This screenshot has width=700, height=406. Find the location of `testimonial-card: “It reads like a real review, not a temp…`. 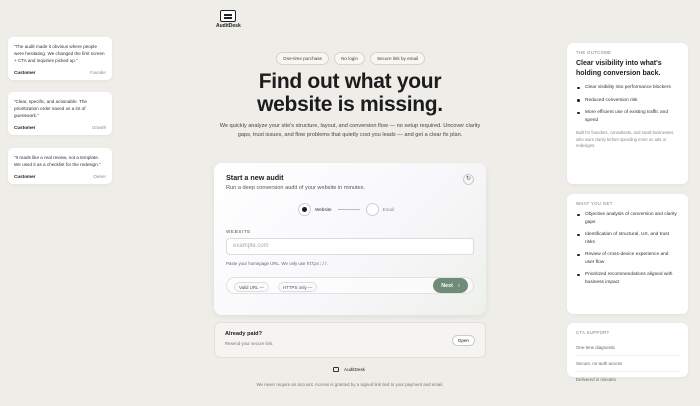

testimonial-card: “It reads like a real review, not a temp… is located at coordinates (60, 166).